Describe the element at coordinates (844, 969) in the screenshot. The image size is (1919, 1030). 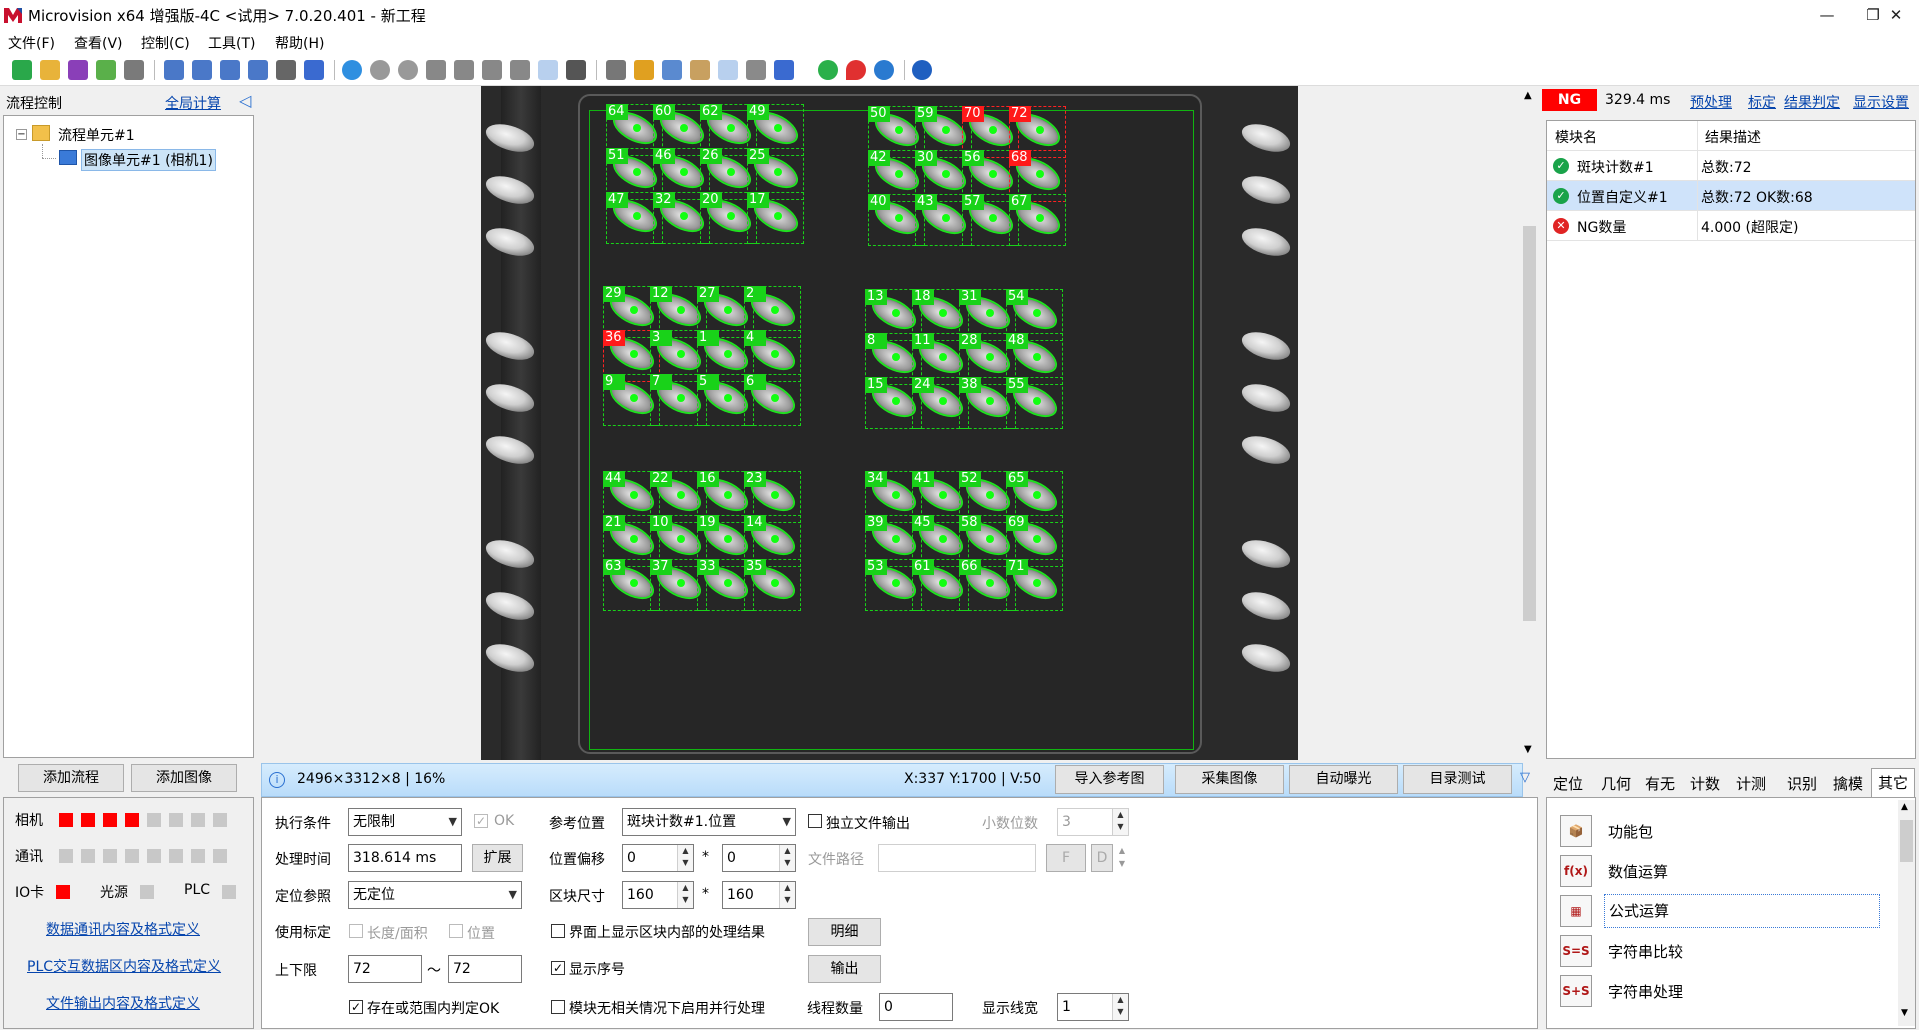
I see `output-button: 输出` at that location.